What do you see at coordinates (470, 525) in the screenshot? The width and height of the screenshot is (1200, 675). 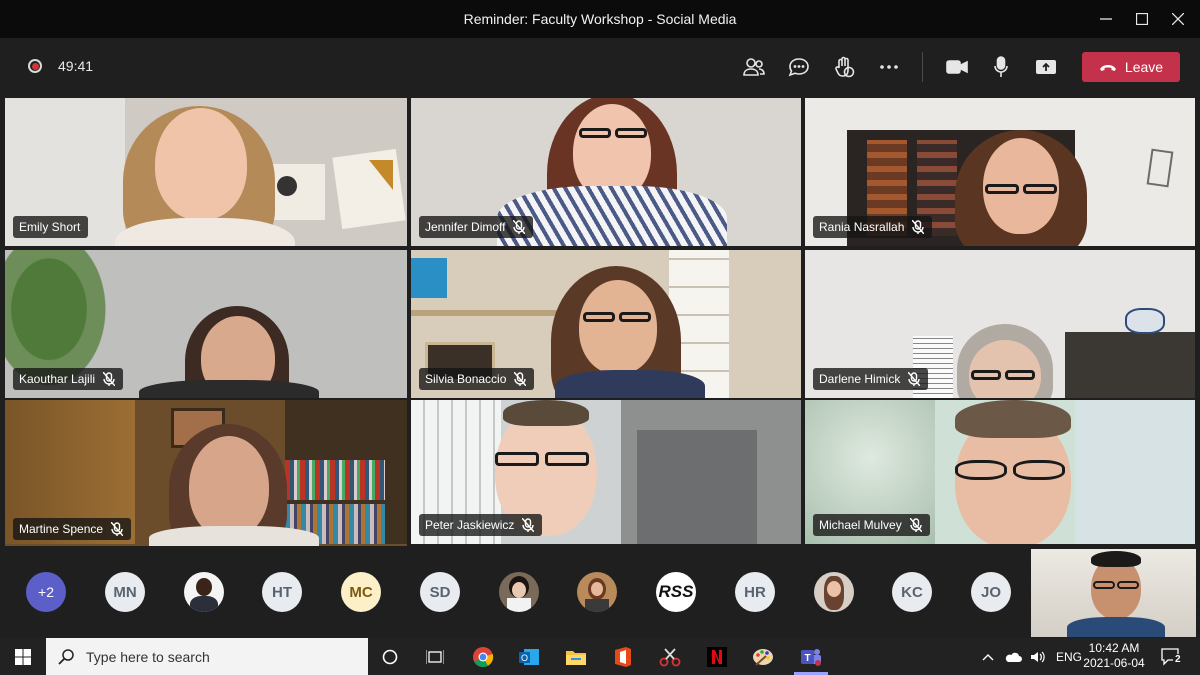 I see `participant-name: Peter Jaskiewicz` at bounding box center [470, 525].